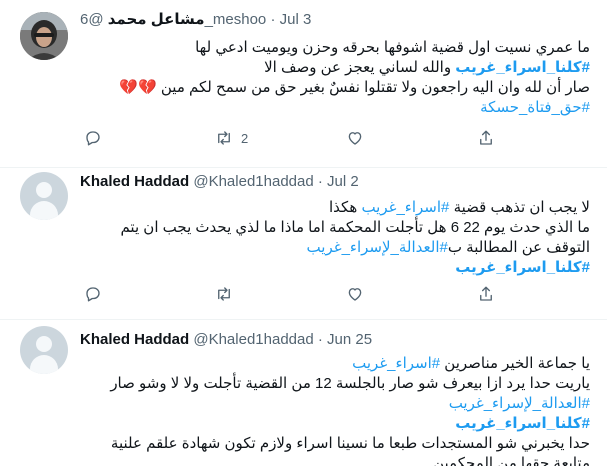 The height and width of the screenshot is (466, 607). What do you see at coordinates (335, 138) in the screenshot?
I see `tweet-actions: 2` at bounding box center [335, 138].